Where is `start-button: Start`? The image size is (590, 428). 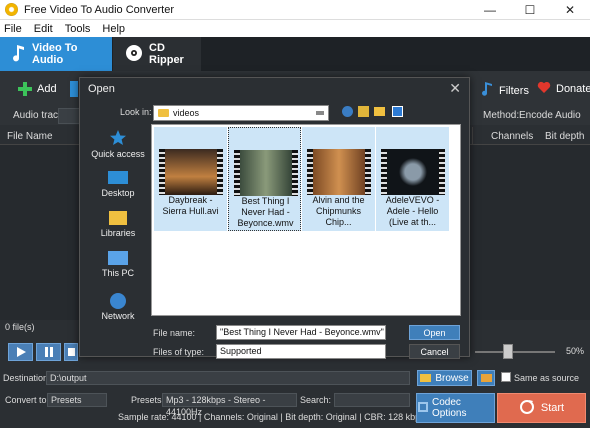 start-button: Start is located at coordinates (541, 408).